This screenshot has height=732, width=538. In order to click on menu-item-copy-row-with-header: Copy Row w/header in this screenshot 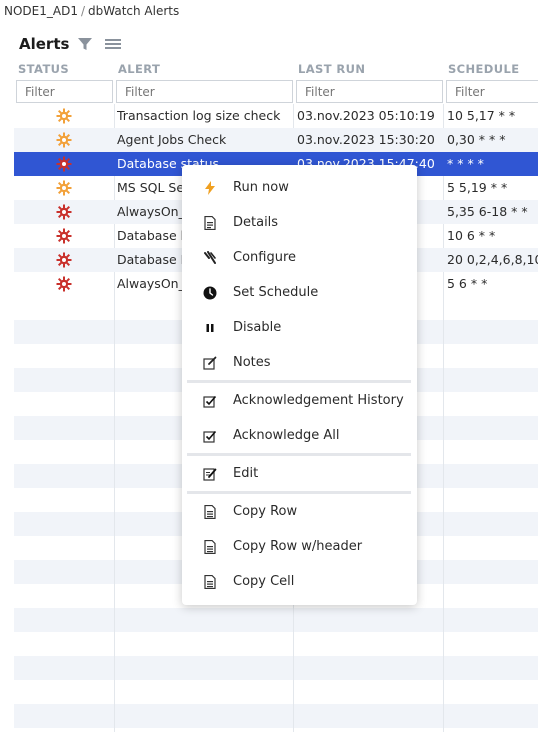, I will do `click(299, 546)`.